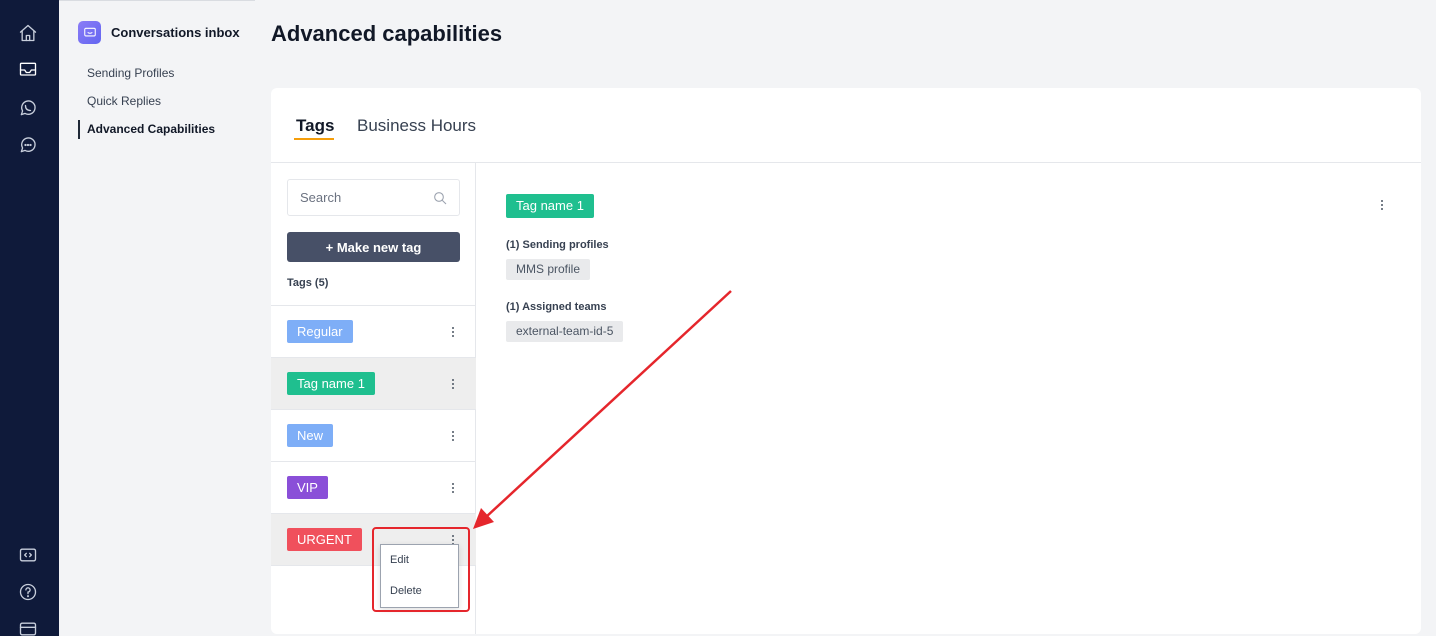  I want to click on tab-business-hours: Business Hours, so click(416, 126).